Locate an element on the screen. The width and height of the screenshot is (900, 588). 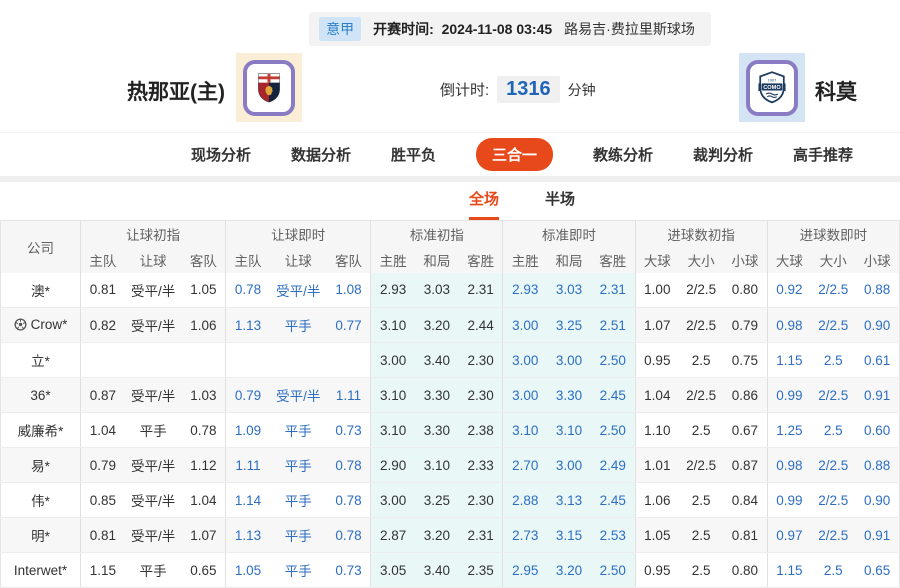
odds-cell: 3.05 is located at coordinates (392, 570).